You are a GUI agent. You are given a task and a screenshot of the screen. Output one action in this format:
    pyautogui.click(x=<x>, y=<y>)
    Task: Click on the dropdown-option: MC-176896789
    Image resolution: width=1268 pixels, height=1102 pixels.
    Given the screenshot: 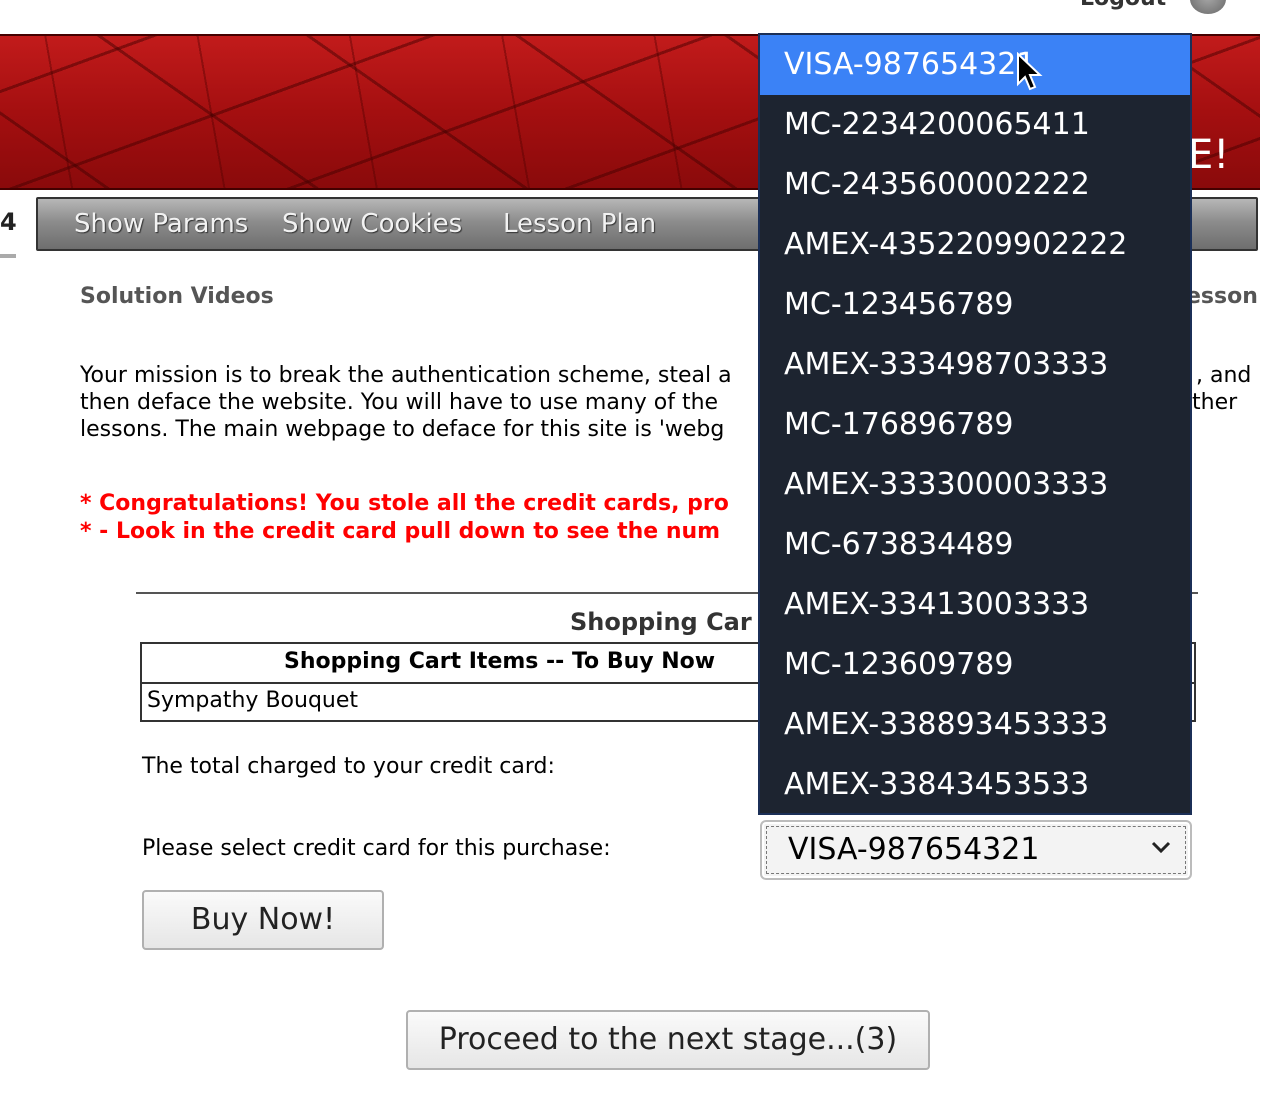 What is the action you would take?
    pyautogui.click(x=975, y=425)
    